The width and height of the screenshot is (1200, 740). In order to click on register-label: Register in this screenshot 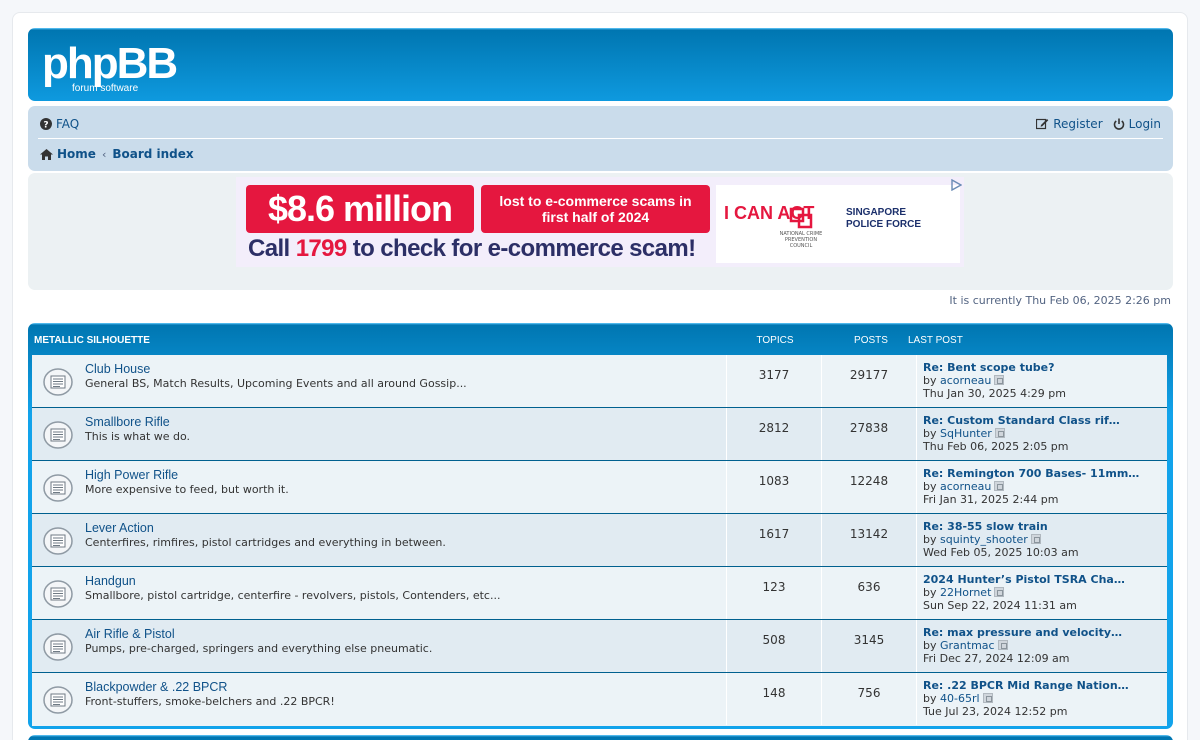, I will do `click(1078, 124)`.